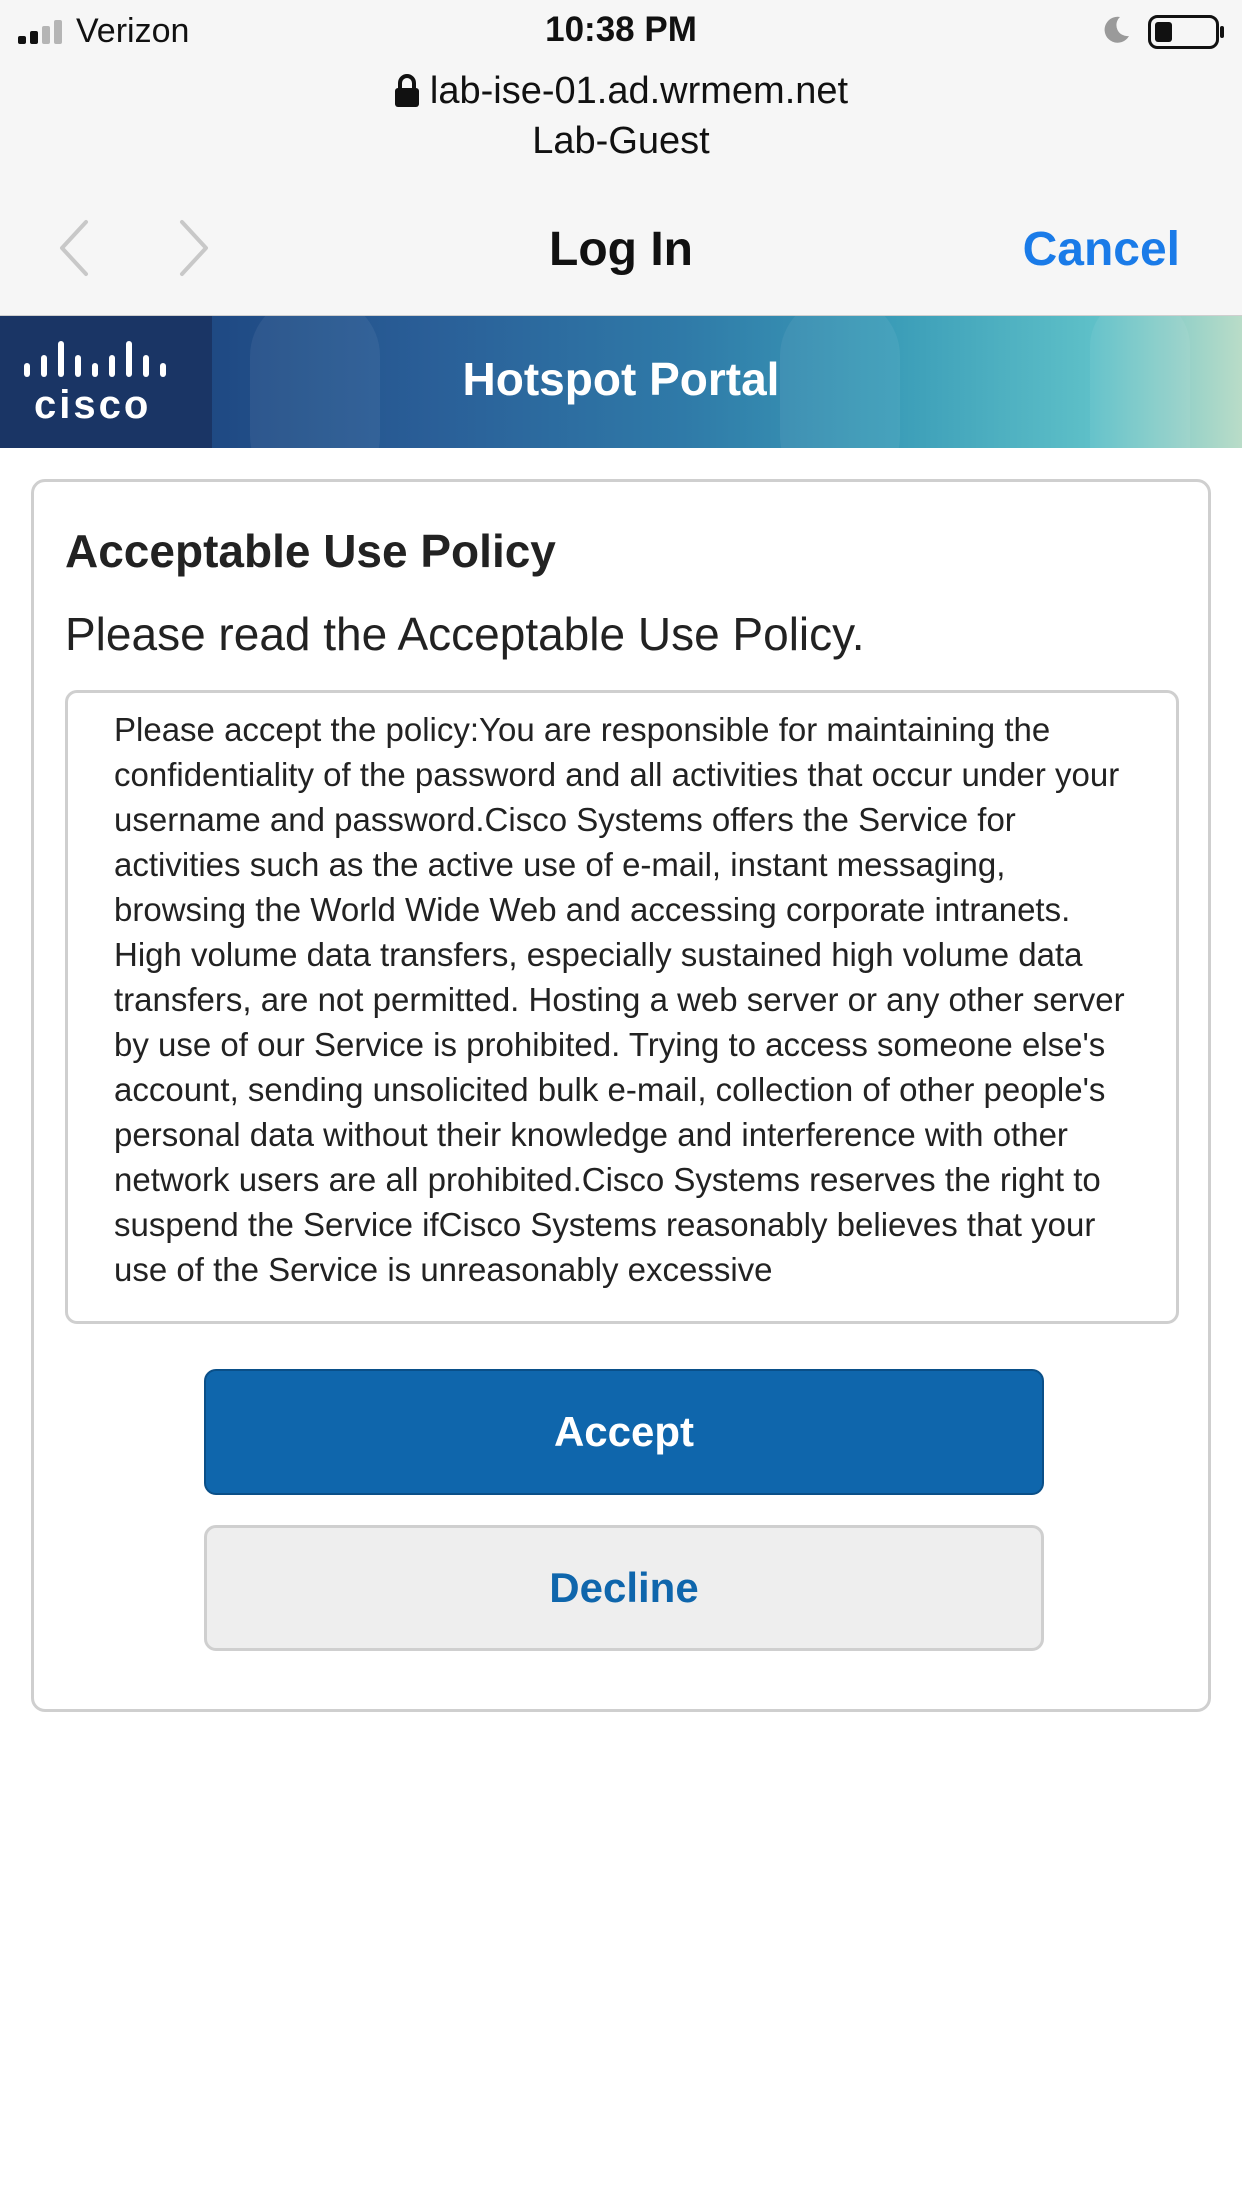 The height and width of the screenshot is (2208, 1242). Describe the element at coordinates (624, 1588) in the screenshot. I see `decline-button: Decline` at that location.